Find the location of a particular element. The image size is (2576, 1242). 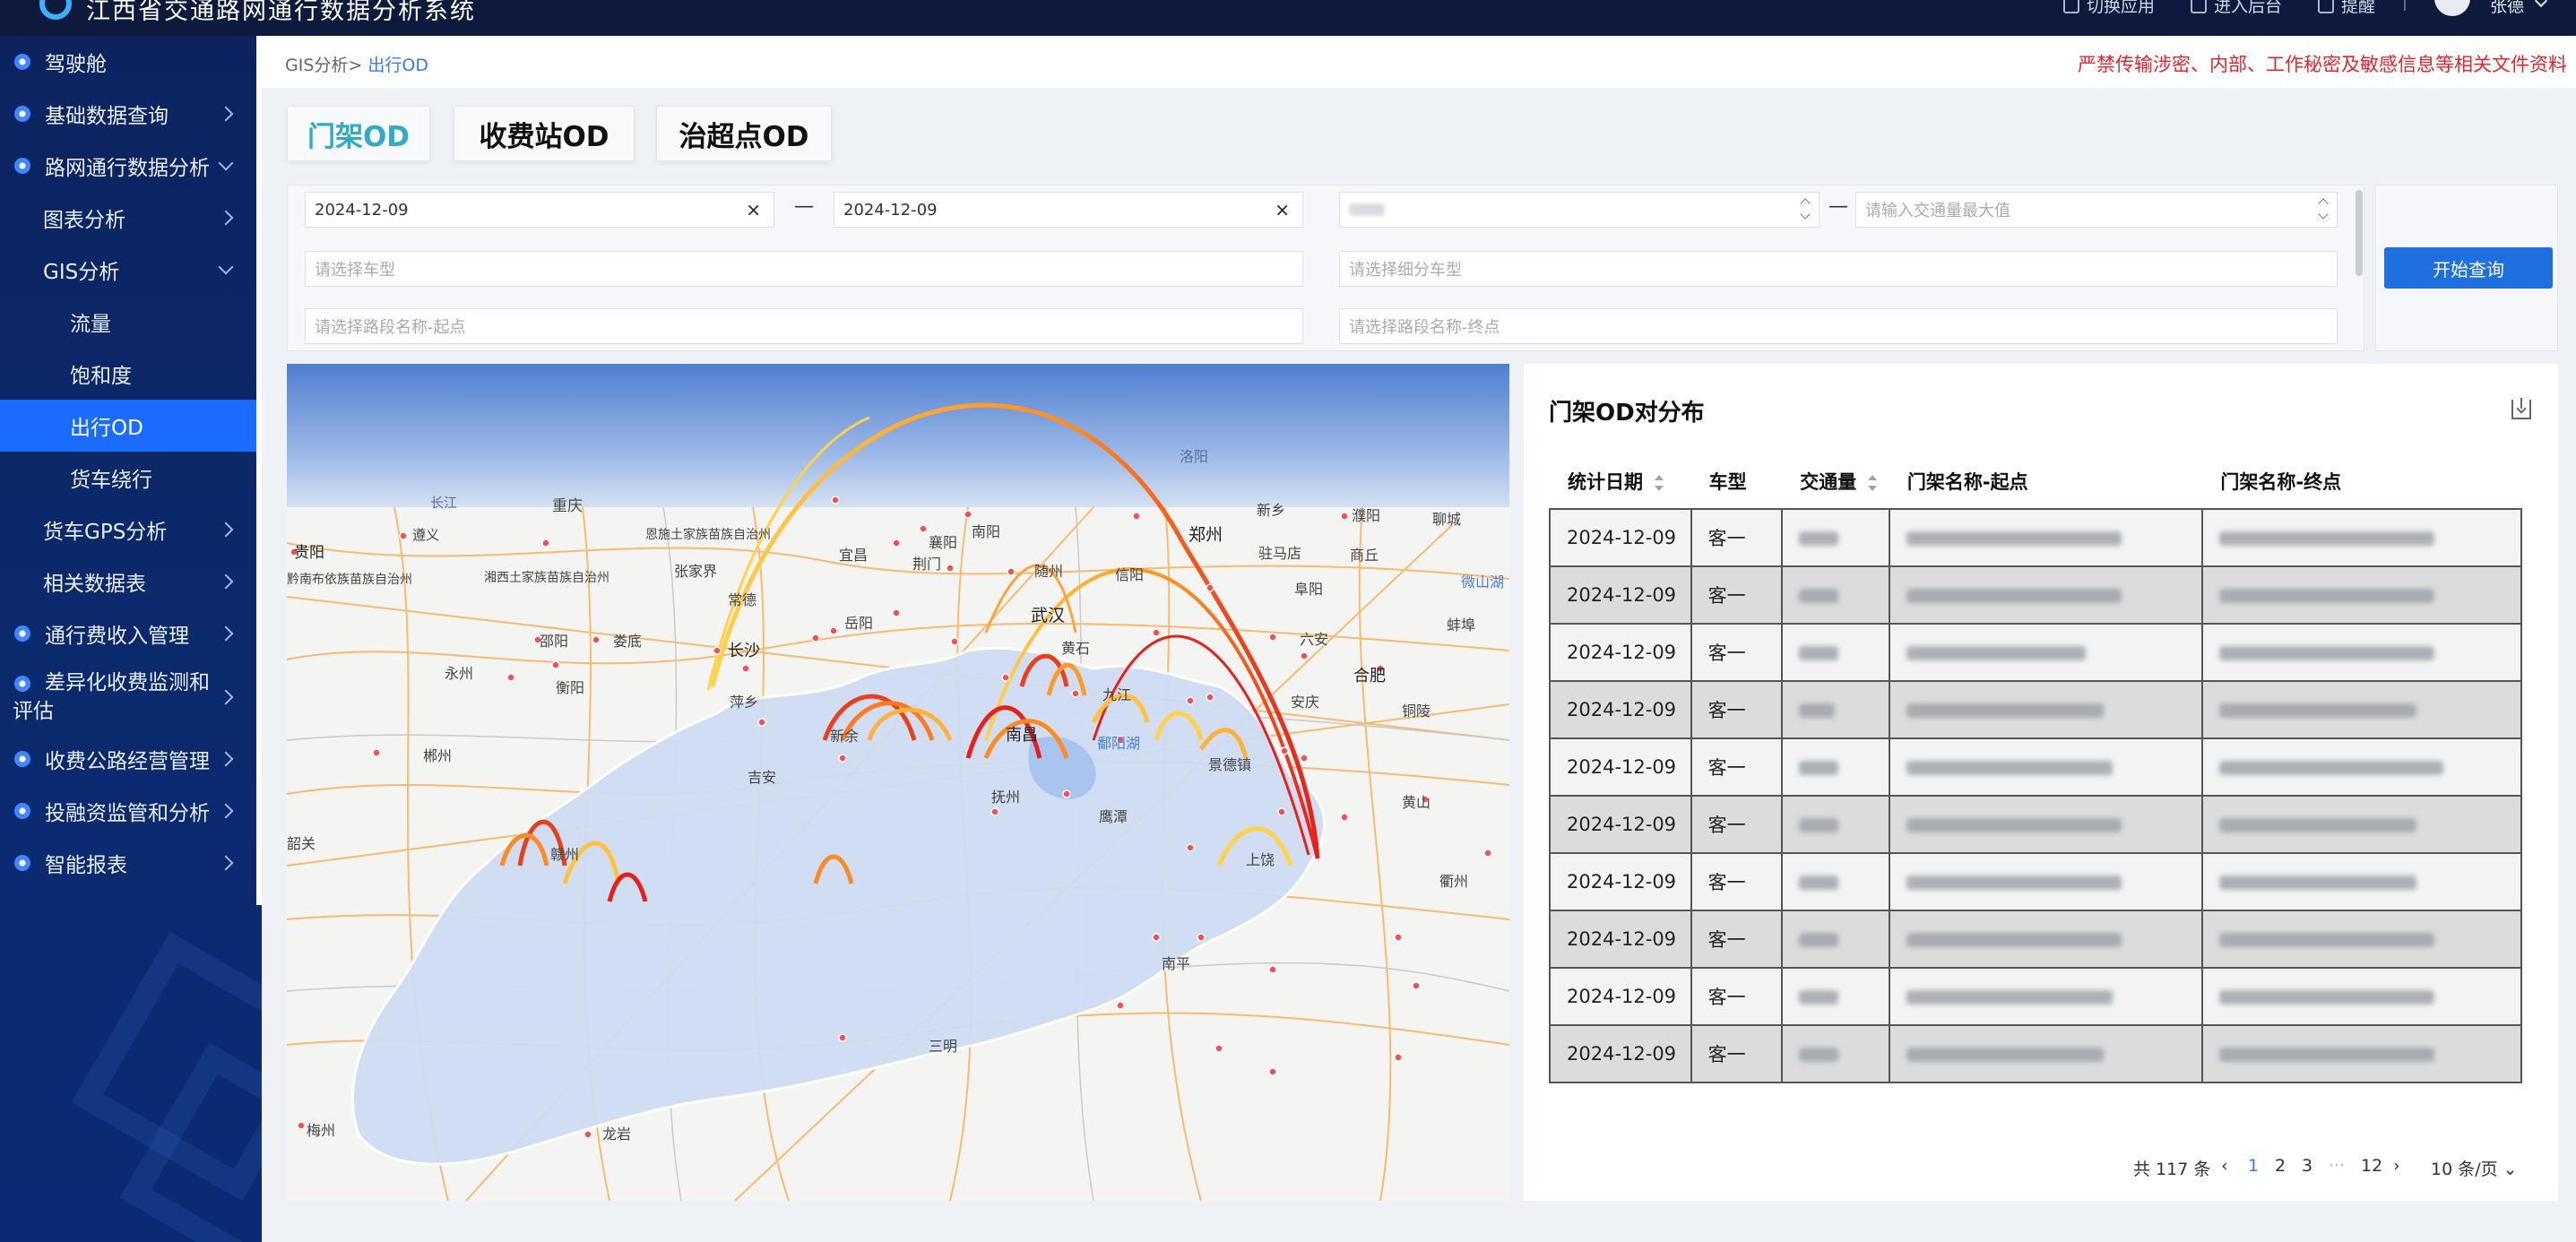

enter-backend-button: 进入后台 is located at coordinates (2236, 8).